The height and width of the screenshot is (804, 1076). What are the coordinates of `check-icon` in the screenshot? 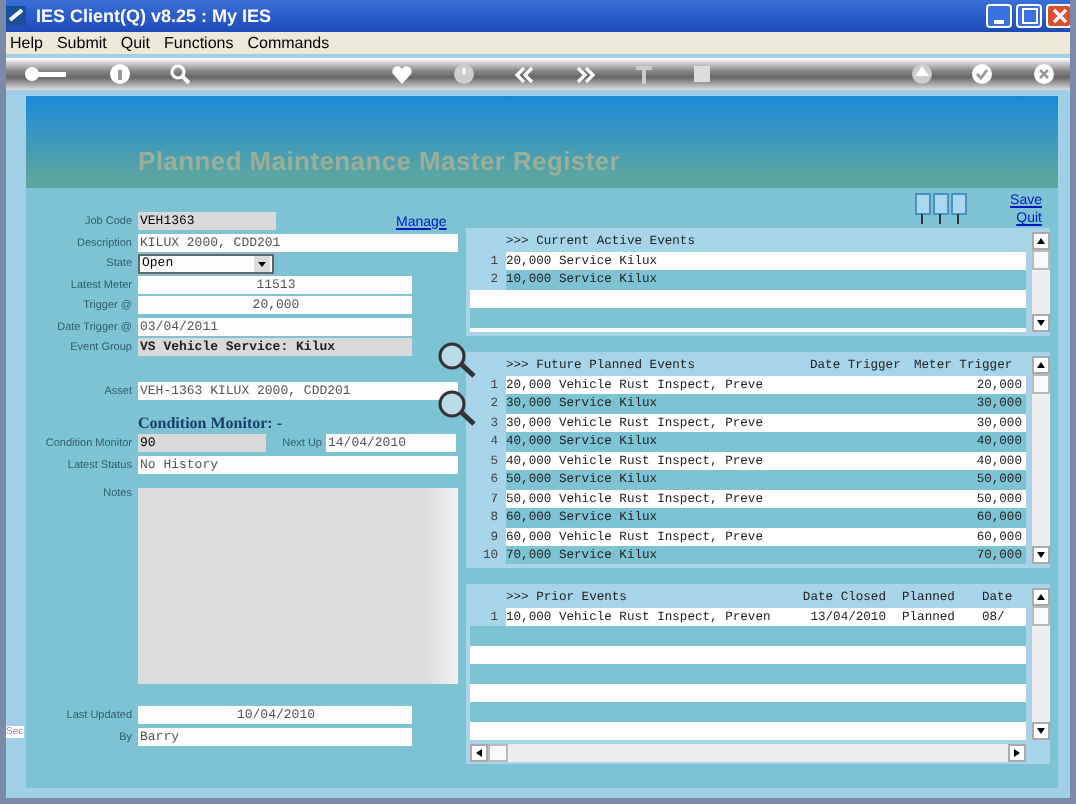 It's located at (982, 74).